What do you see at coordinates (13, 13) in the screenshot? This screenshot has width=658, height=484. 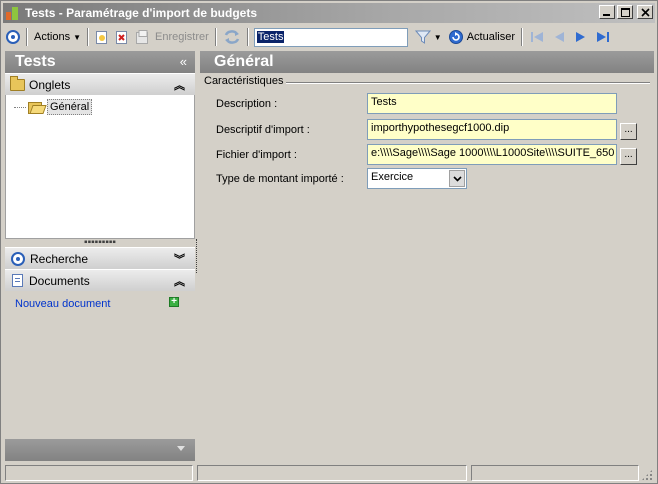 I see `app-logo-icon` at bounding box center [13, 13].